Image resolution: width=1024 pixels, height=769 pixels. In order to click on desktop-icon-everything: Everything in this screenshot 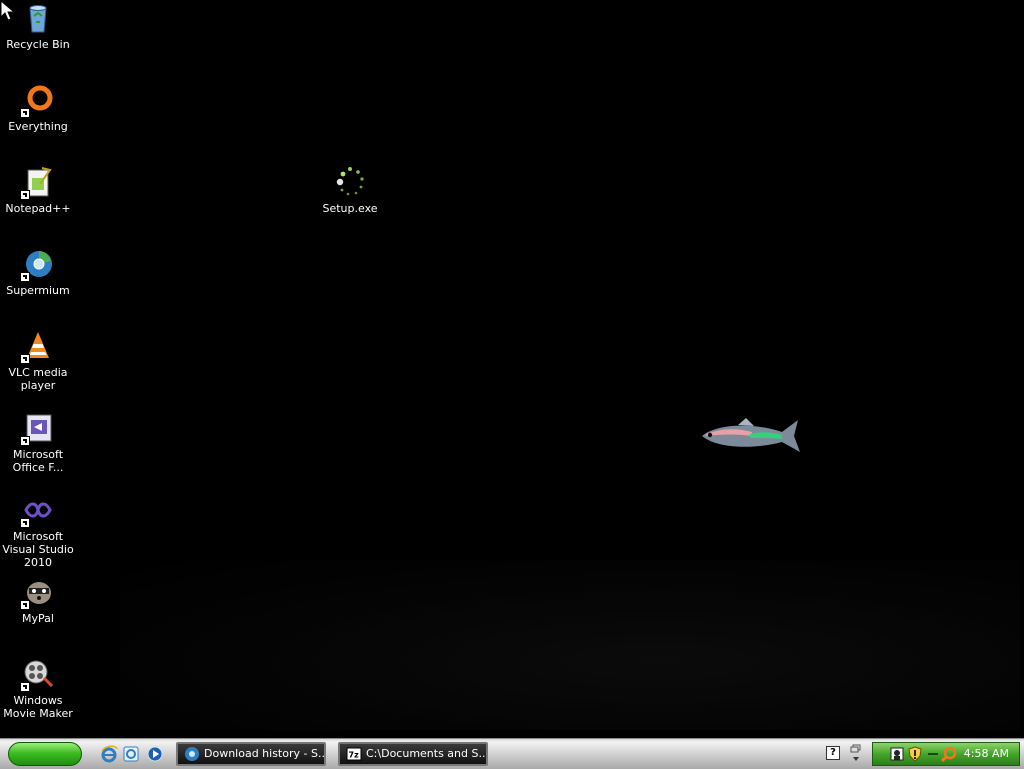, I will do `click(38, 108)`.